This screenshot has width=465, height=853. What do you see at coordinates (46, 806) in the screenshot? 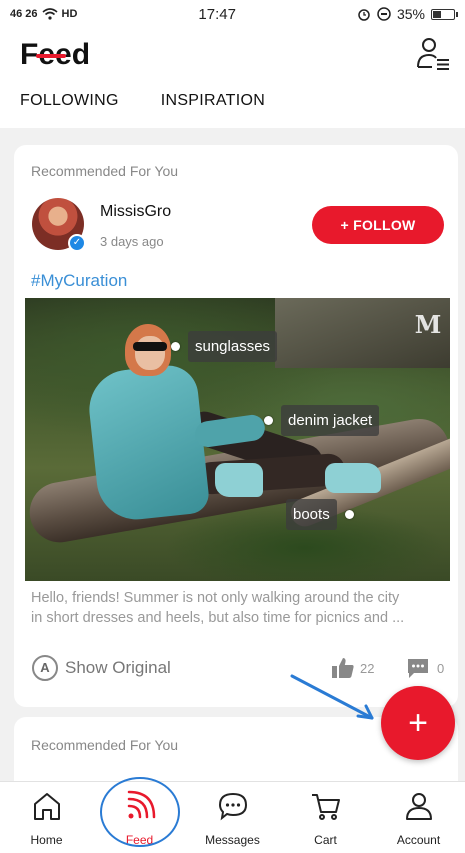
I see `home-icon` at bounding box center [46, 806].